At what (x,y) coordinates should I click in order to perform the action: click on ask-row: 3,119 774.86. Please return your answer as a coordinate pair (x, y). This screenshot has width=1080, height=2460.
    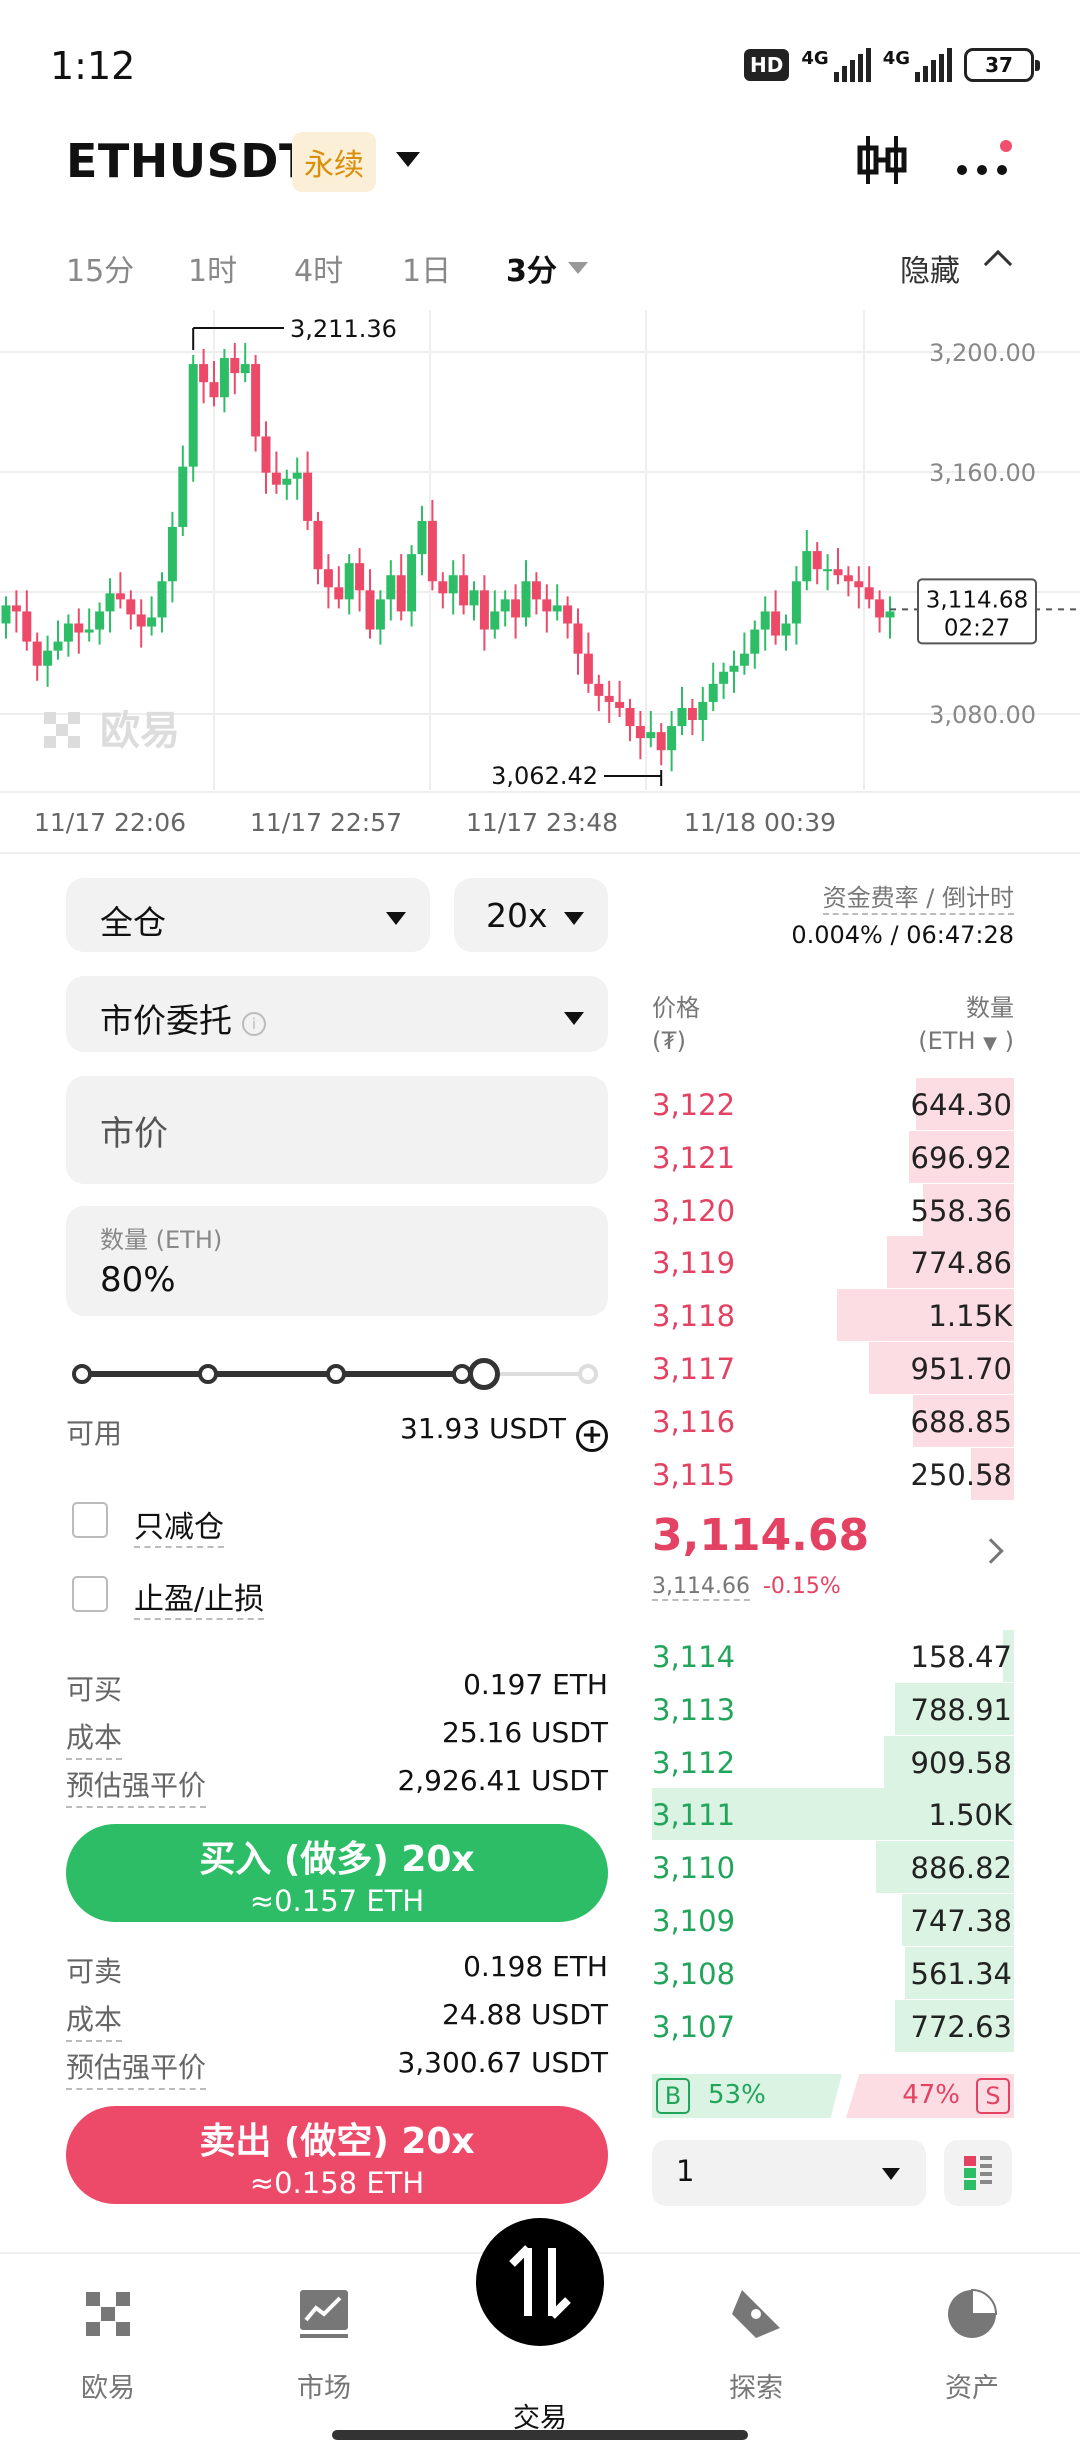
    Looking at the image, I should click on (833, 1262).